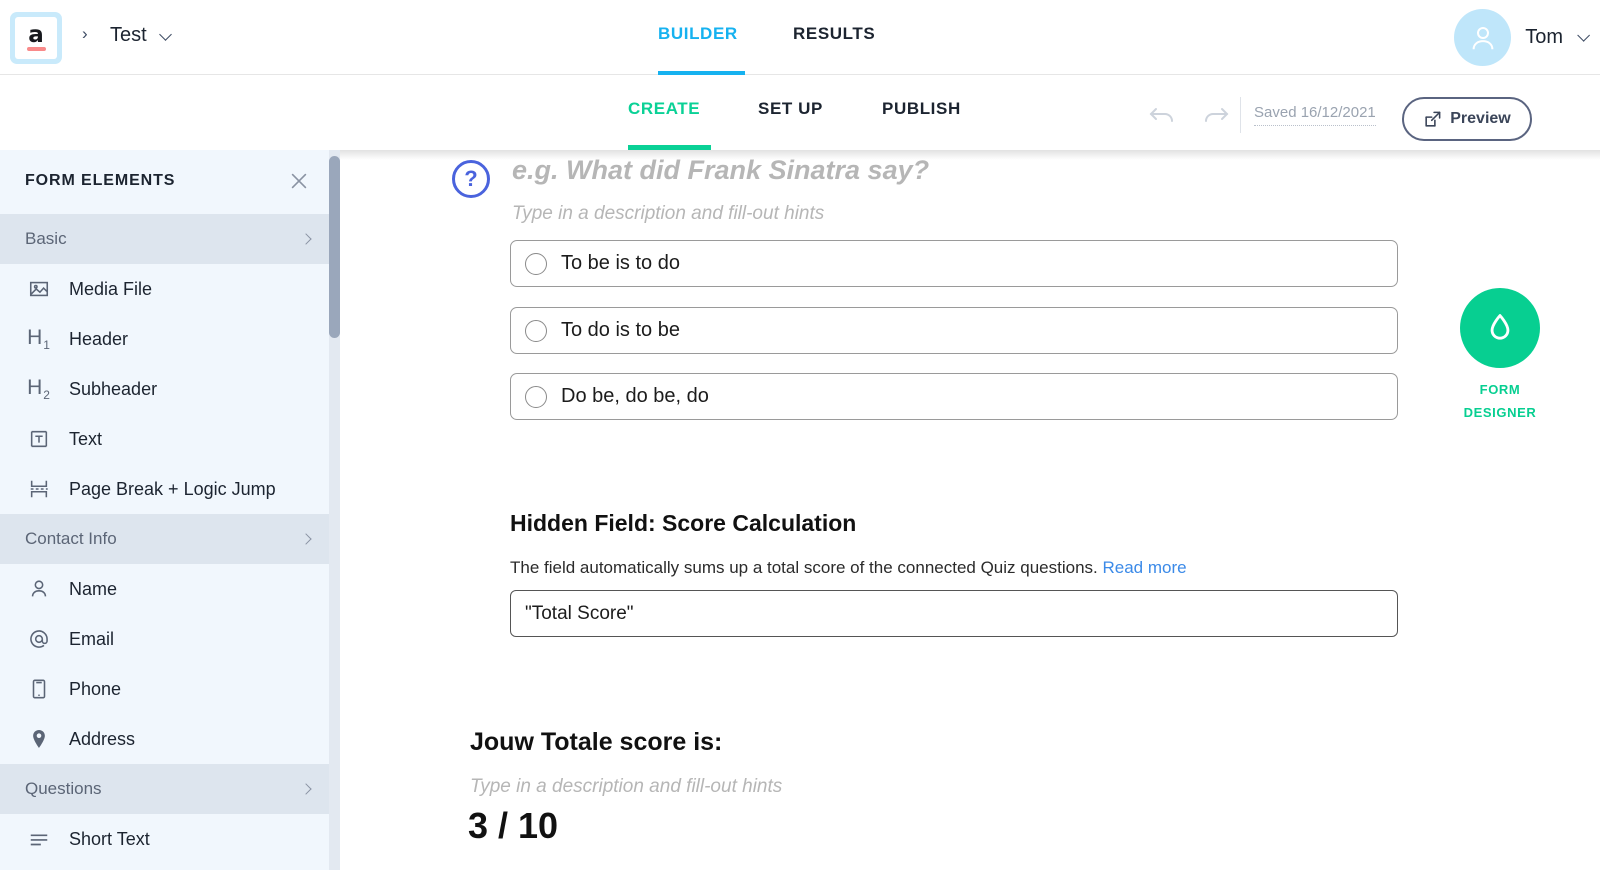 This screenshot has width=1600, height=870. I want to click on person-icon, so click(39, 589).